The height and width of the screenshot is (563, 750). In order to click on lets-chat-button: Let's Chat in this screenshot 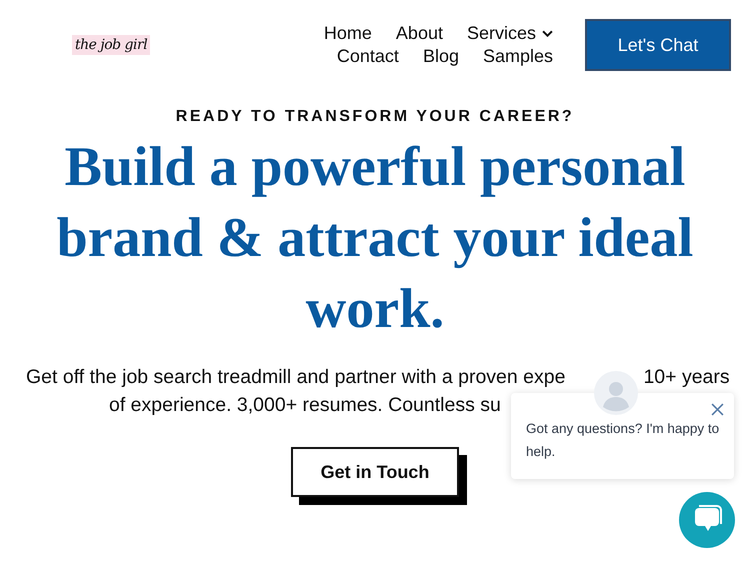, I will do `click(658, 45)`.